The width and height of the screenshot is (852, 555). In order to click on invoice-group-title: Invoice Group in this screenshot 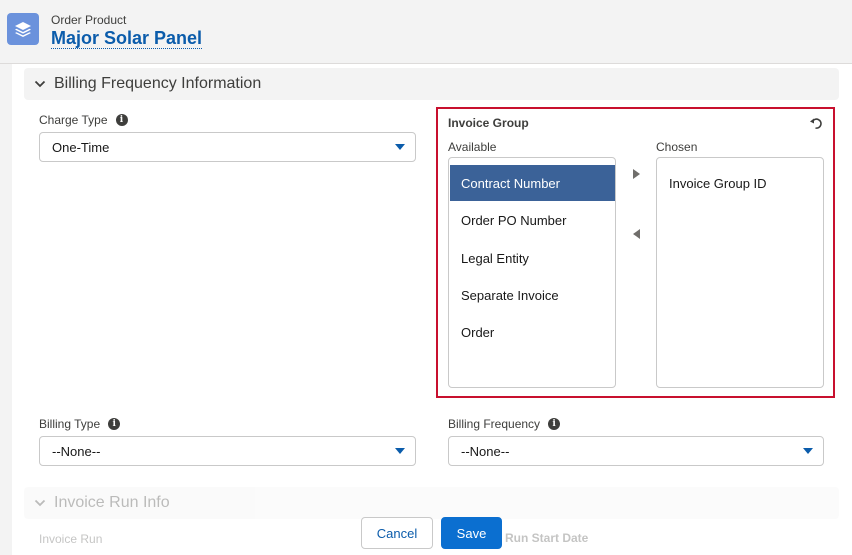, I will do `click(488, 123)`.